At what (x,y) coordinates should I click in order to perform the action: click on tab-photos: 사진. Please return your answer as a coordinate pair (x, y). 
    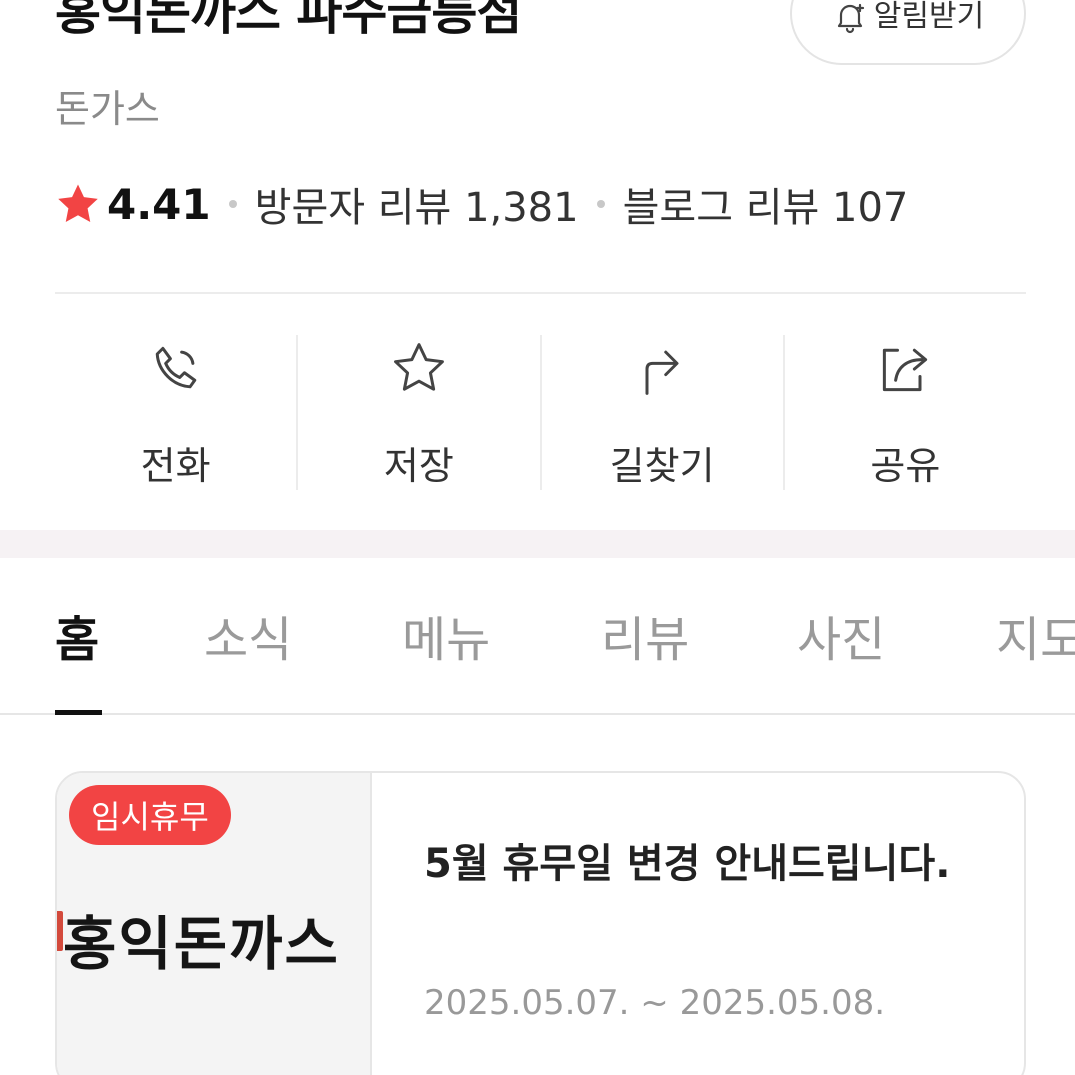
    Looking at the image, I should click on (841, 635).